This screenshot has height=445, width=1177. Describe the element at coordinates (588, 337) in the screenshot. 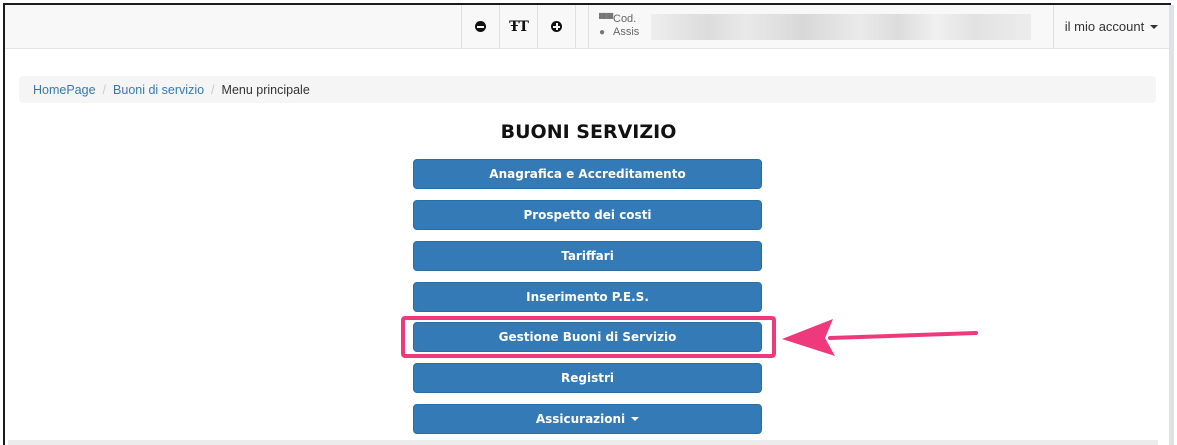

I see `highlight-box` at that location.